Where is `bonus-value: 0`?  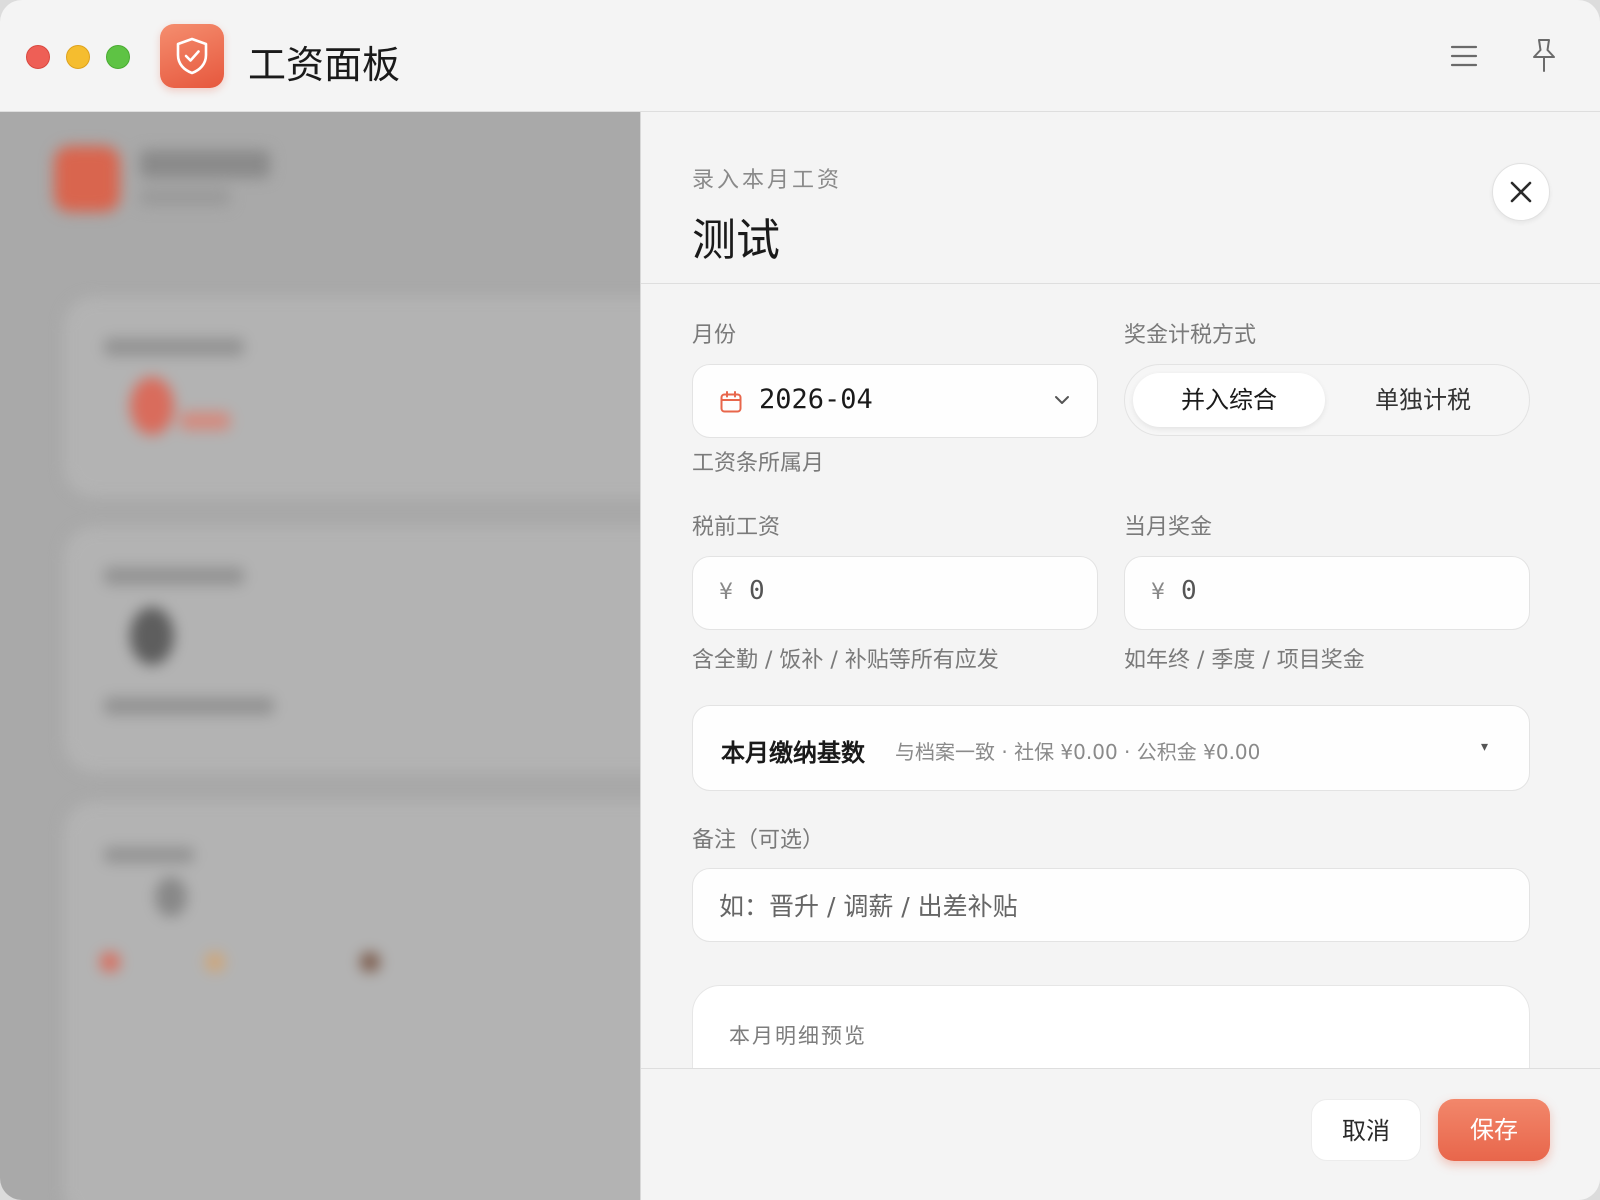 bonus-value: 0 is located at coordinates (1189, 591).